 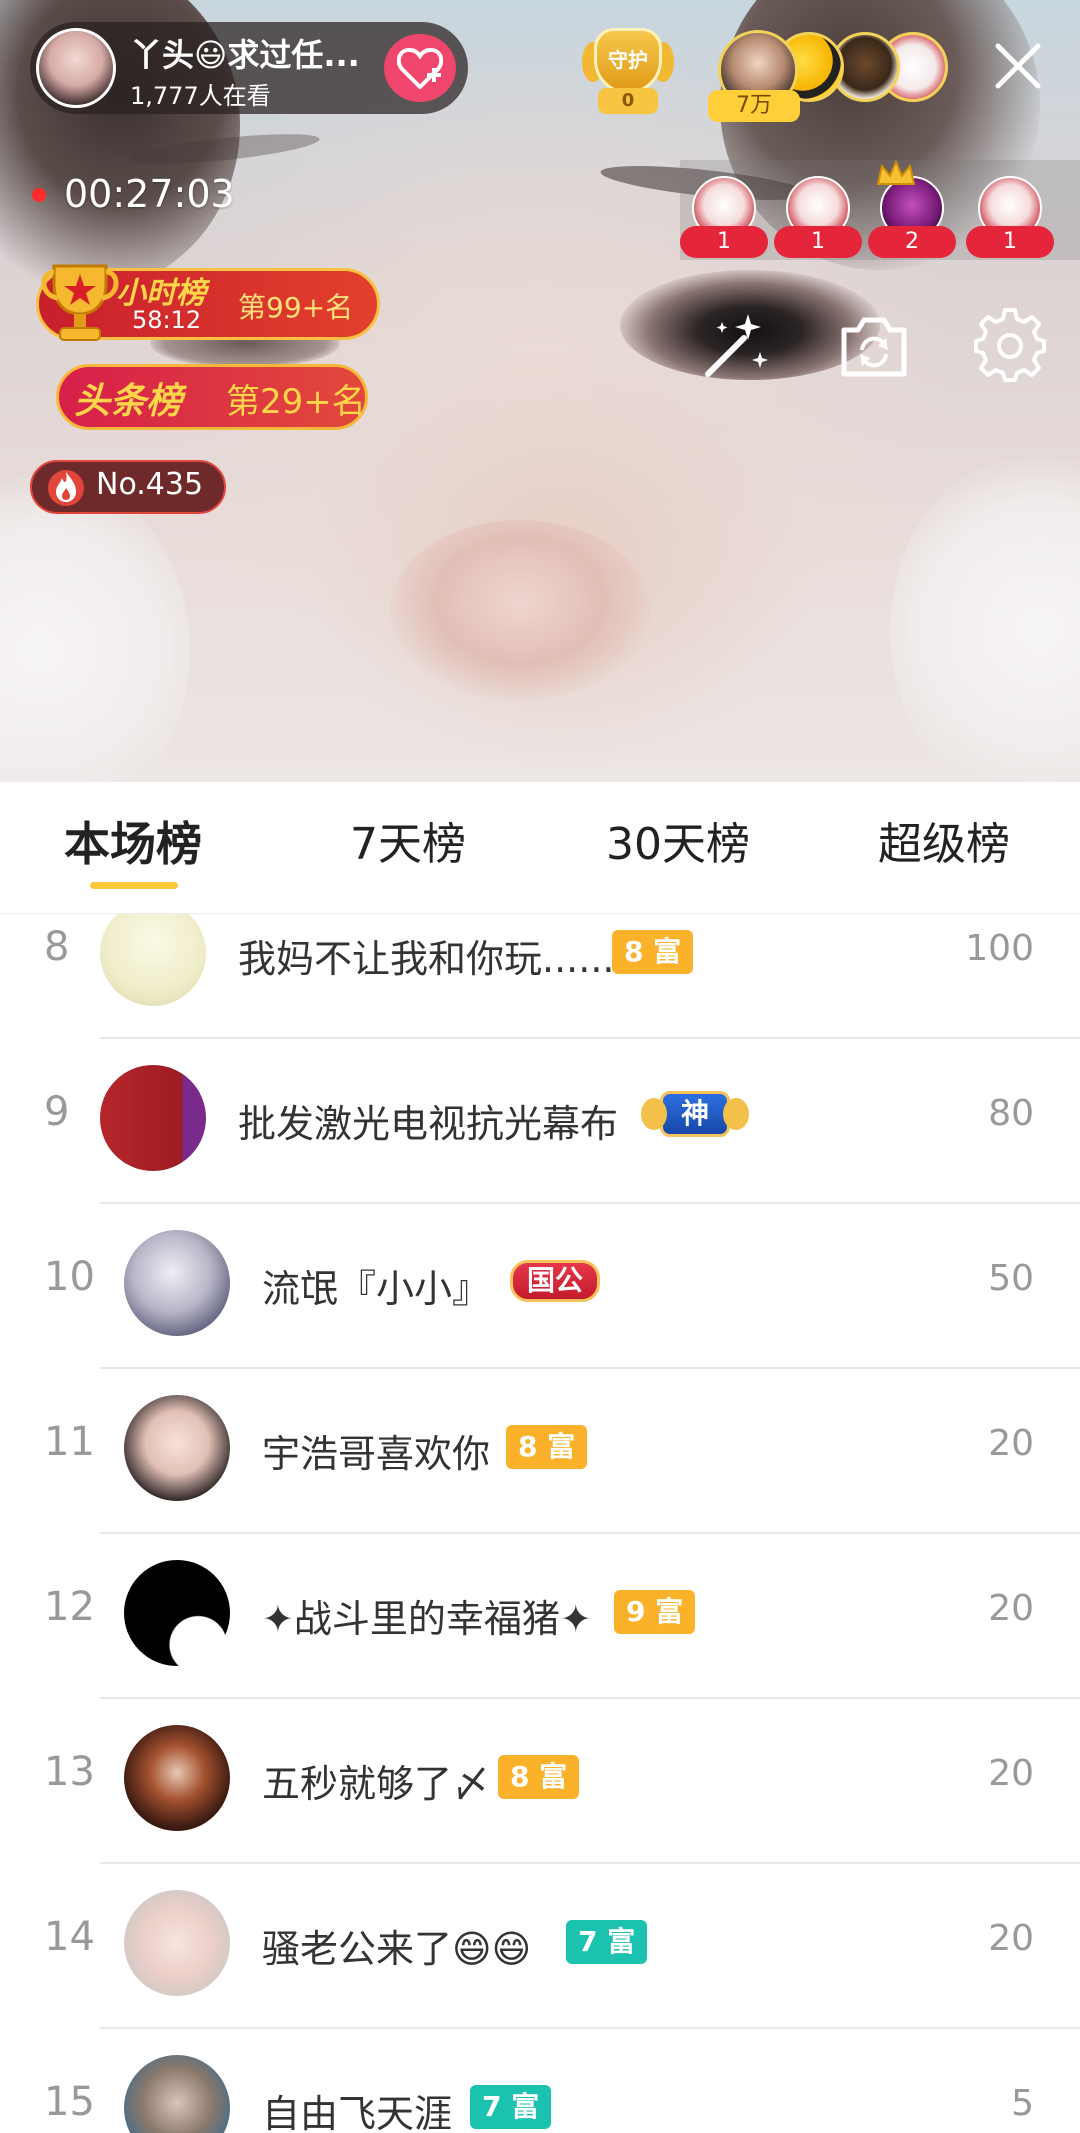 I want to click on ranking-row: 11 宇浩哥喜欢你 8 富 20, so click(x=540, y=1451).